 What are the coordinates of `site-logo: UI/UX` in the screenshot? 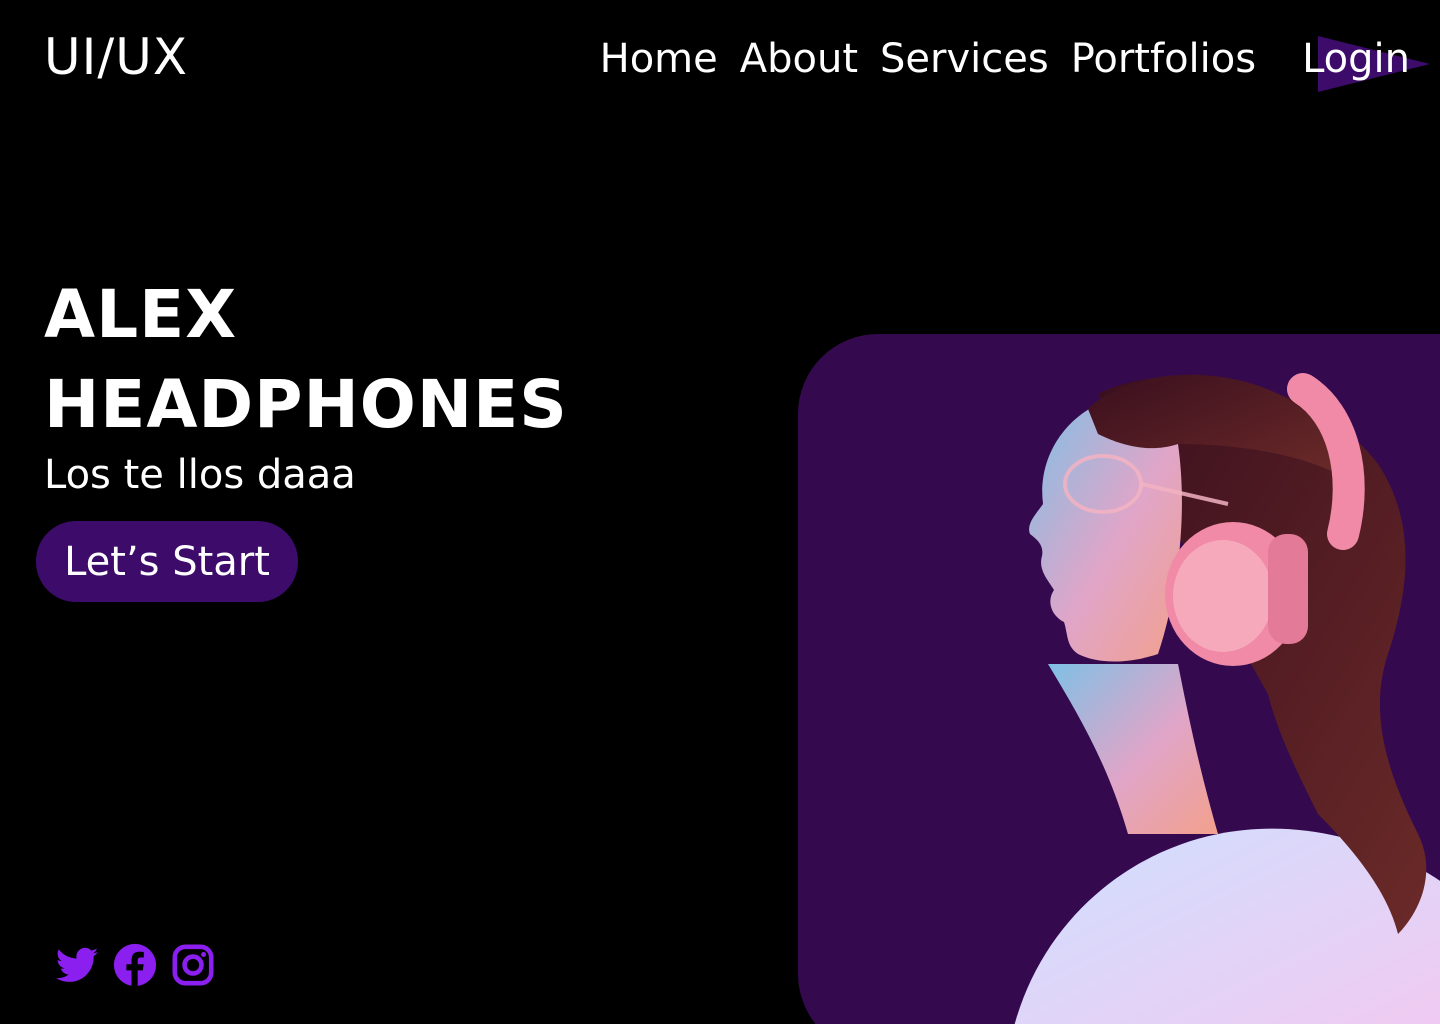 It's located at (116, 57).